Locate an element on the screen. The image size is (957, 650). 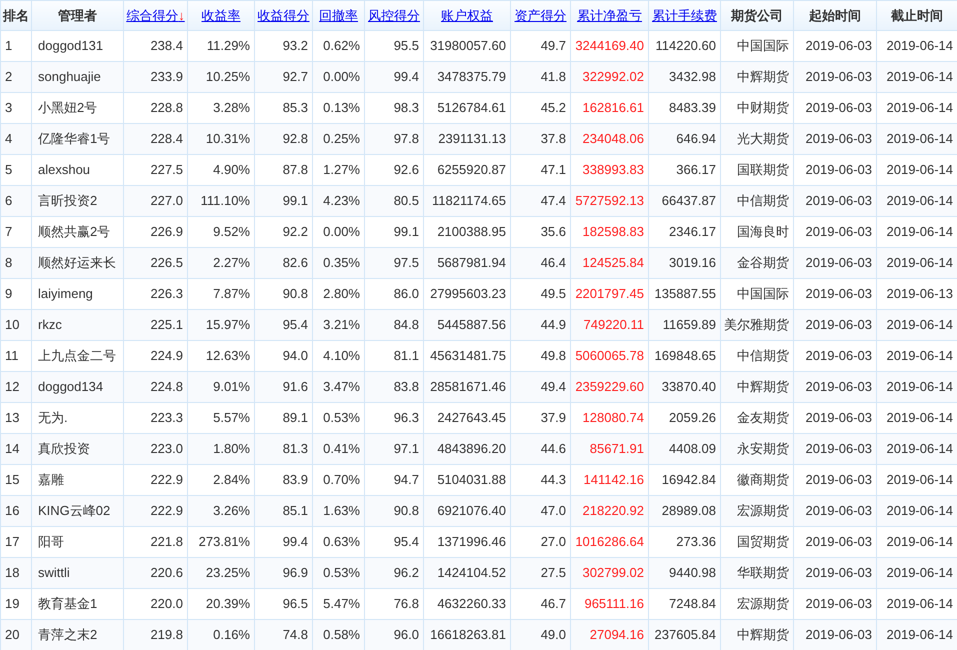
sort-link: 回撤率 is located at coordinates (338, 15).